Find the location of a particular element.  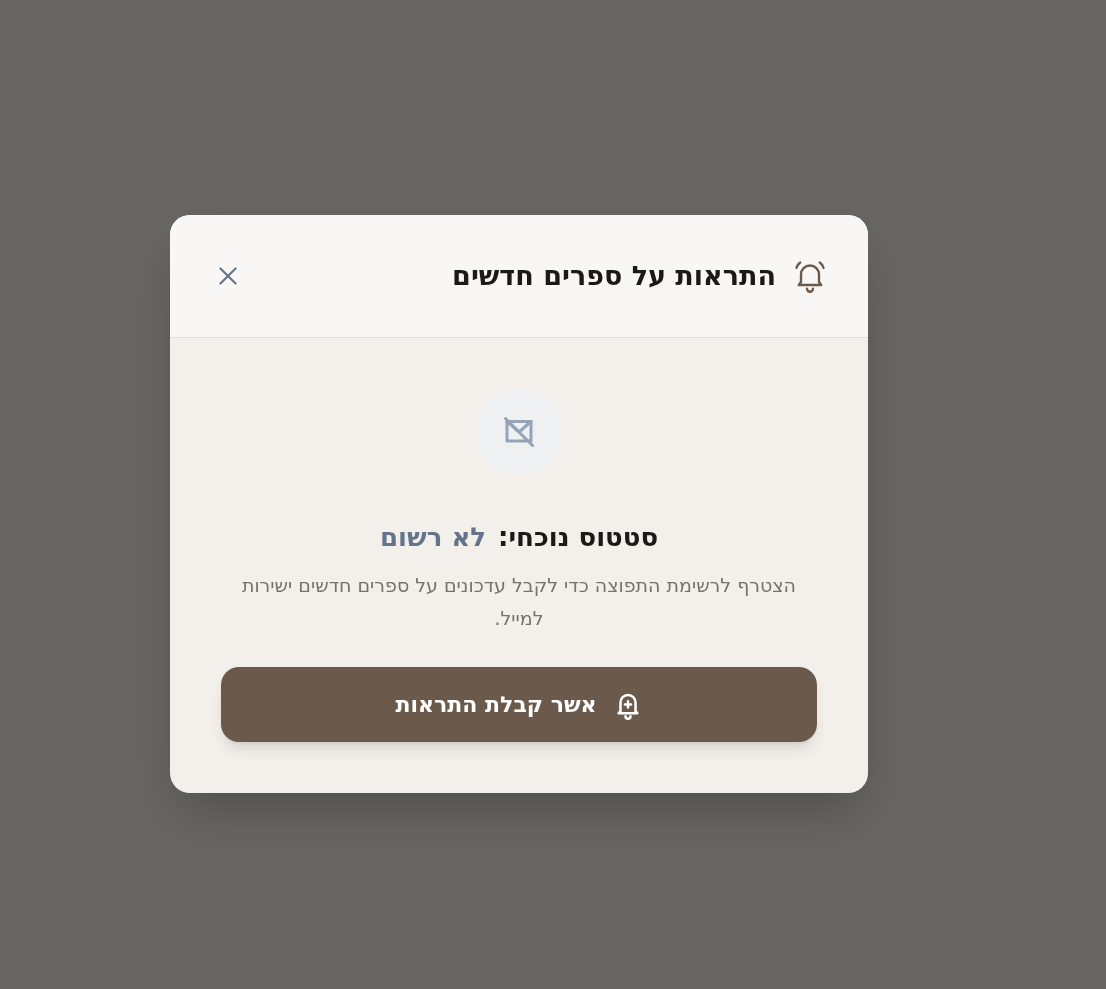

dialog-title: התראות על ספרים חדשים is located at coordinates (614, 275).